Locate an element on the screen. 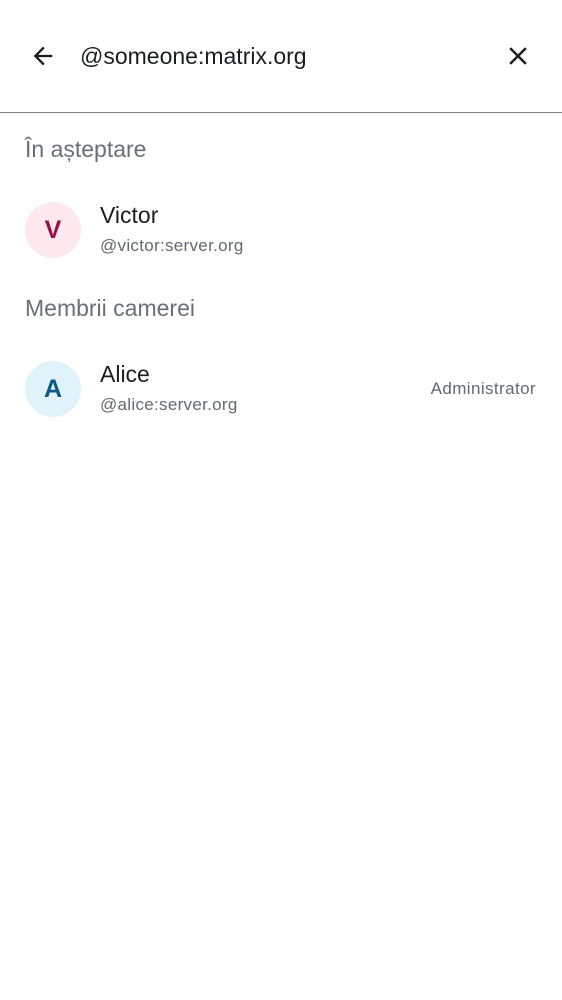 The width and height of the screenshot is (562, 1000). member-row-alice: A Alice @alice:server.org Administrator is located at coordinates (281, 389).